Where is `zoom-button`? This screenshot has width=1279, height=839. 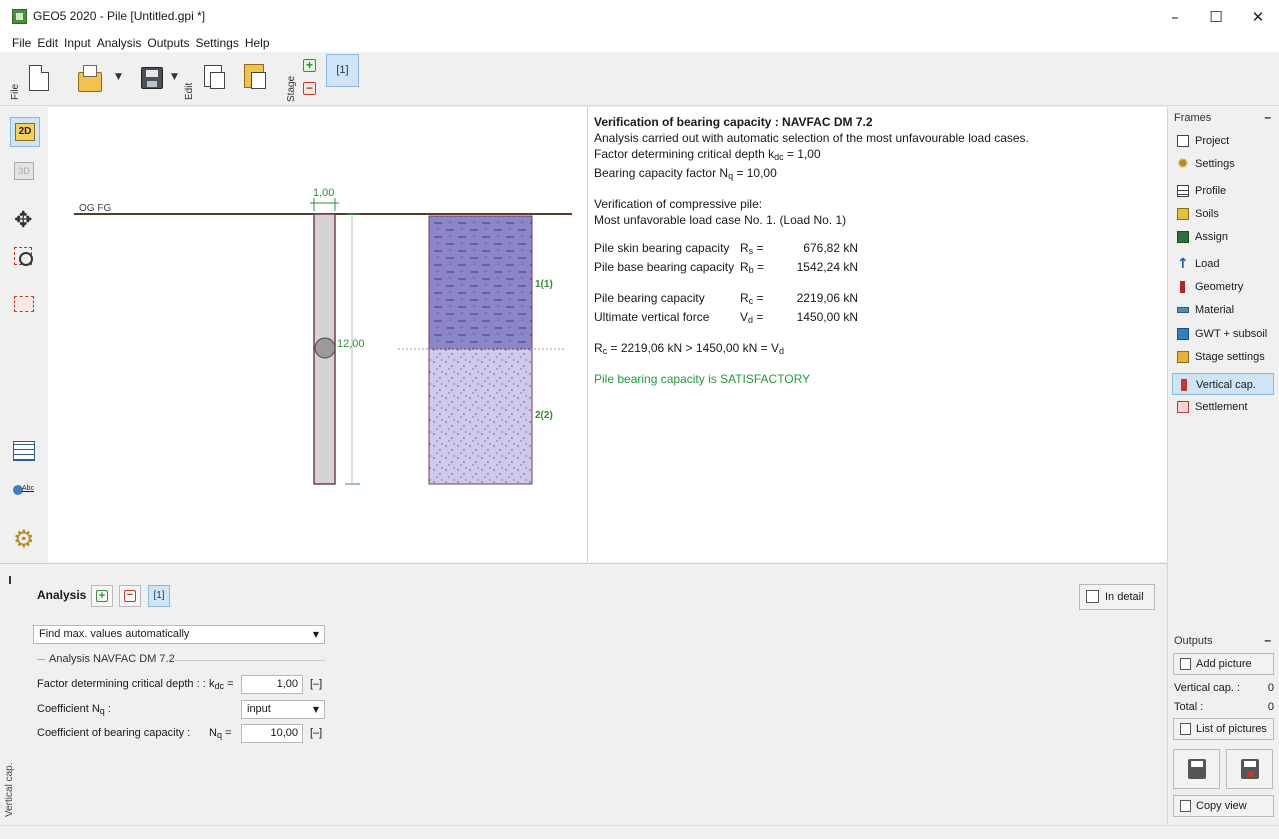 zoom-button is located at coordinates (25, 259).